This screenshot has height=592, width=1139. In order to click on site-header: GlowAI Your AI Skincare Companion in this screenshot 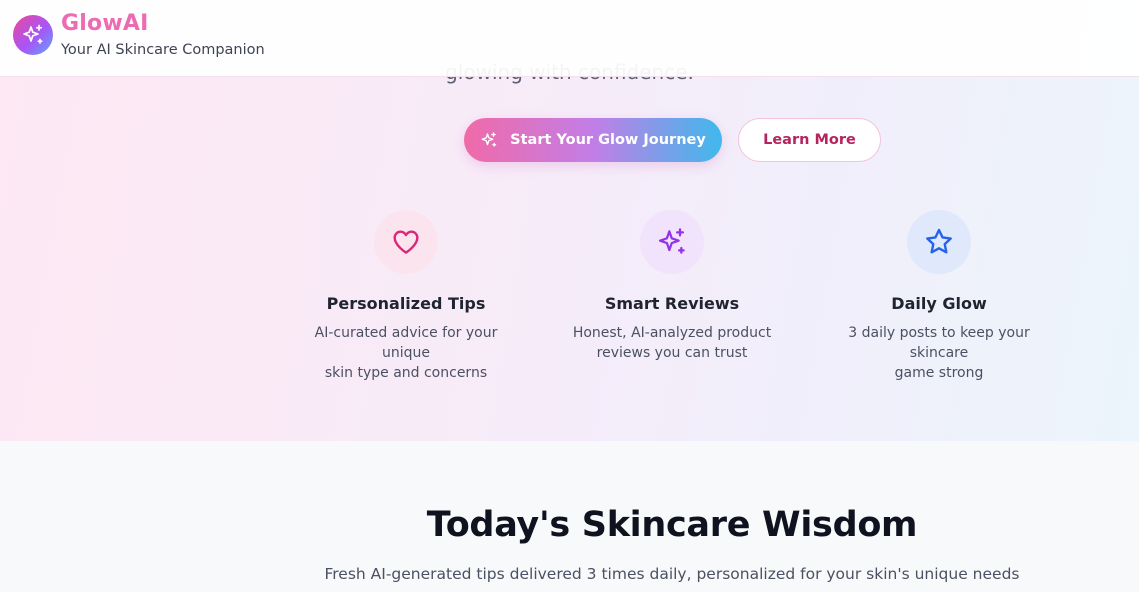, I will do `click(569, 38)`.